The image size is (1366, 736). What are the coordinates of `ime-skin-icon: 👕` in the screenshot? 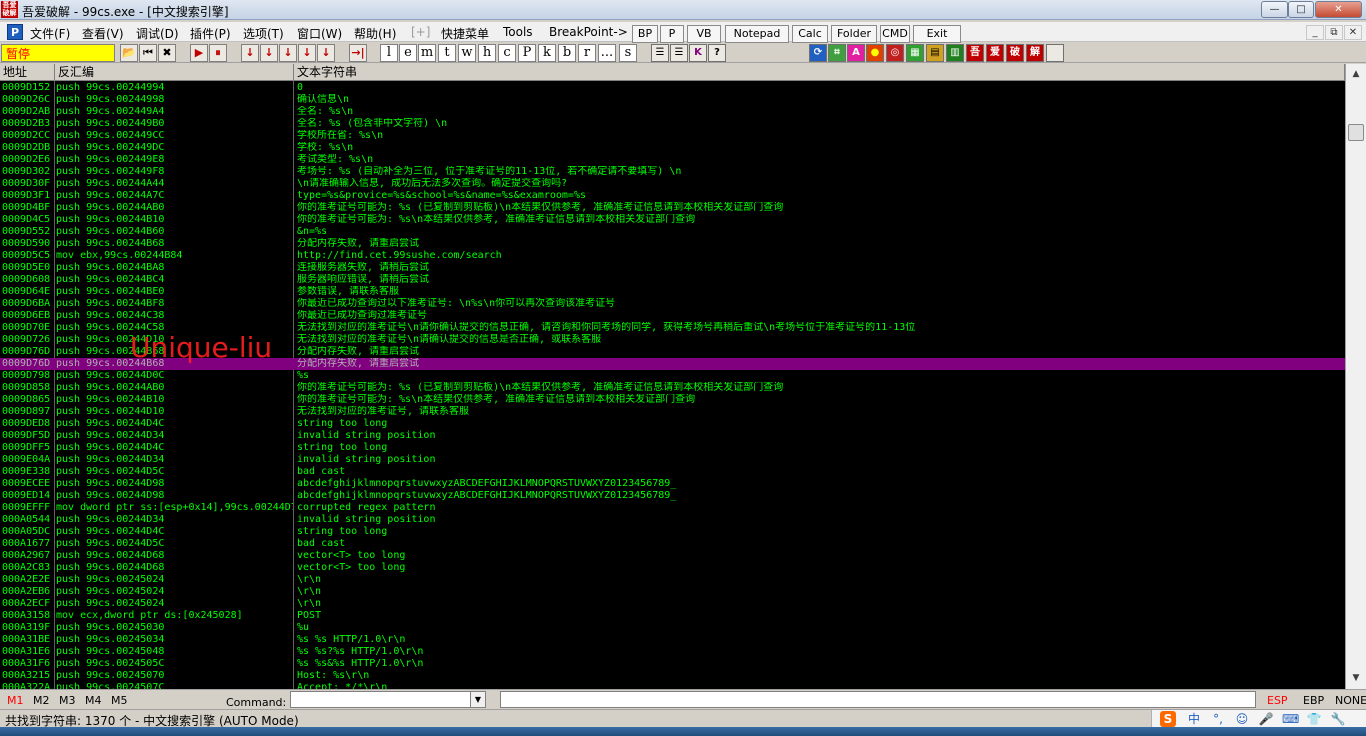 It's located at (1314, 719).